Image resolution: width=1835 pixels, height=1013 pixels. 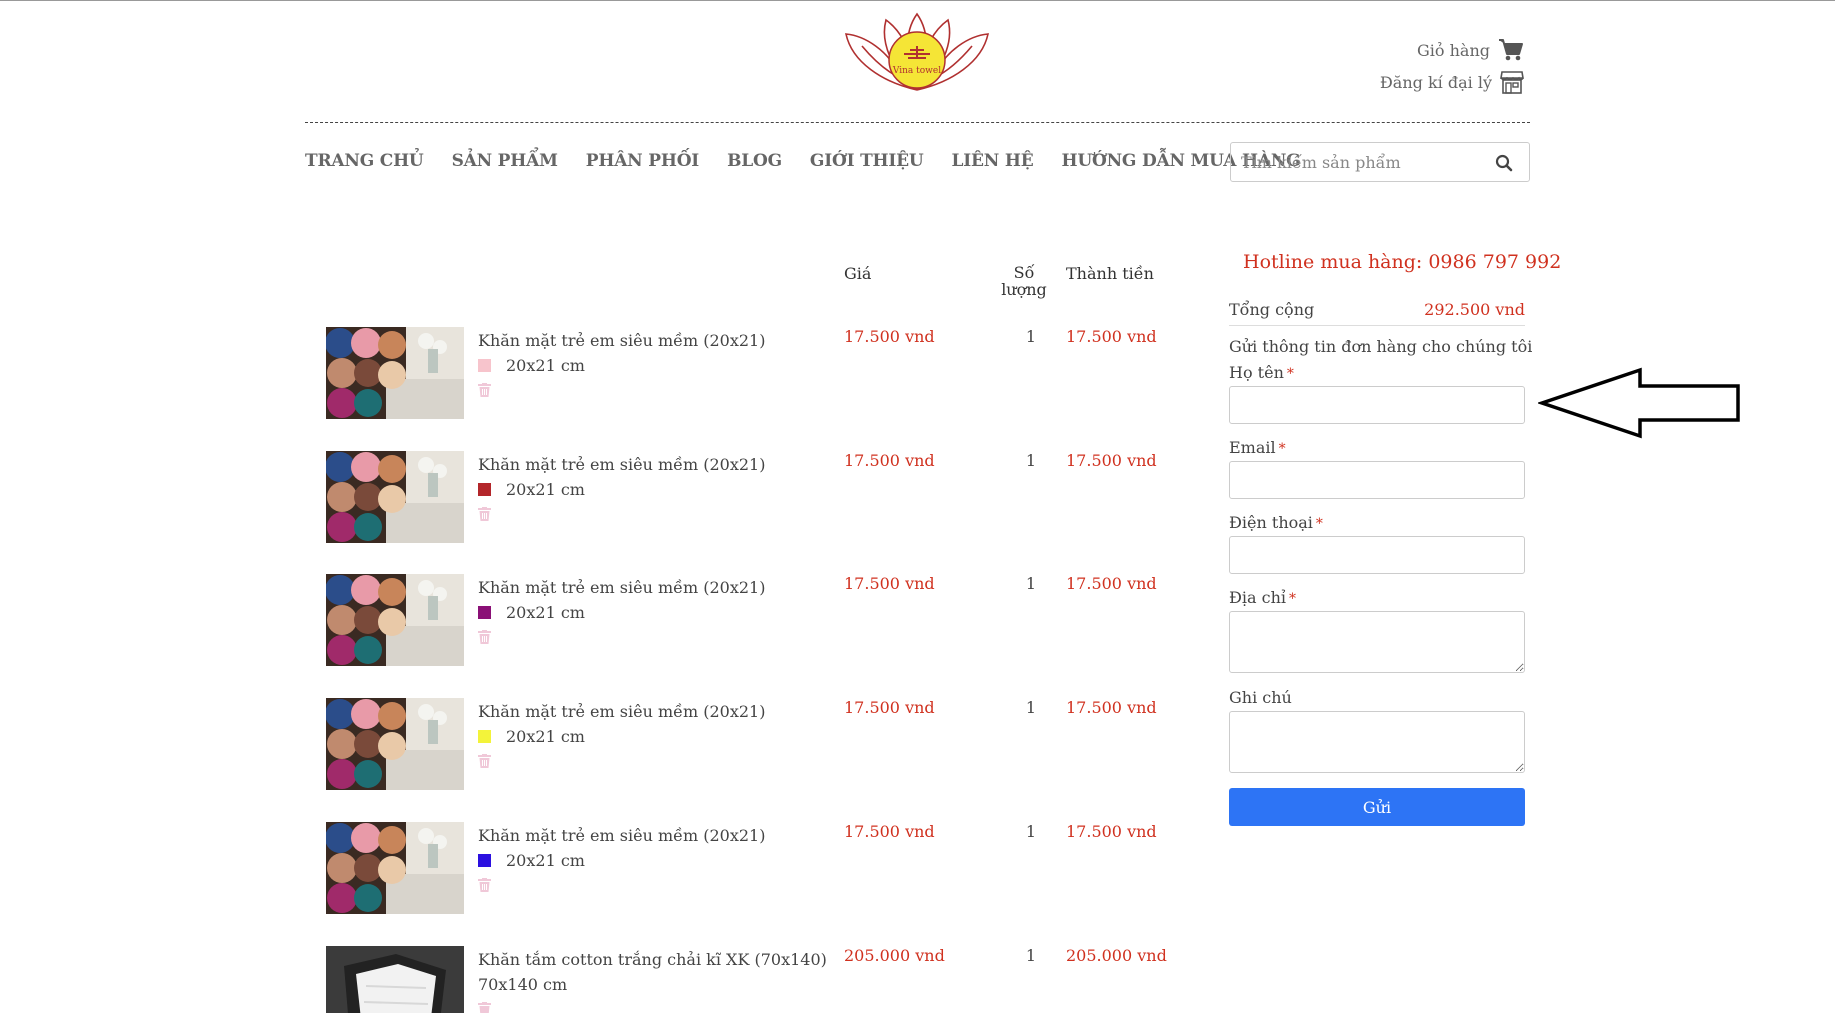 What do you see at coordinates (858, 273) in the screenshot?
I see `column-header-price: Giá` at bounding box center [858, 273].